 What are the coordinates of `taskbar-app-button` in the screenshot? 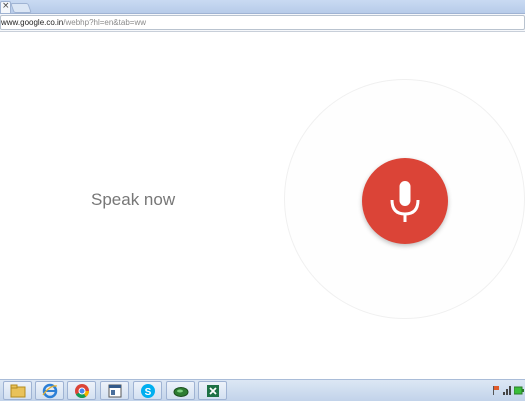 It's located at (180, 390).